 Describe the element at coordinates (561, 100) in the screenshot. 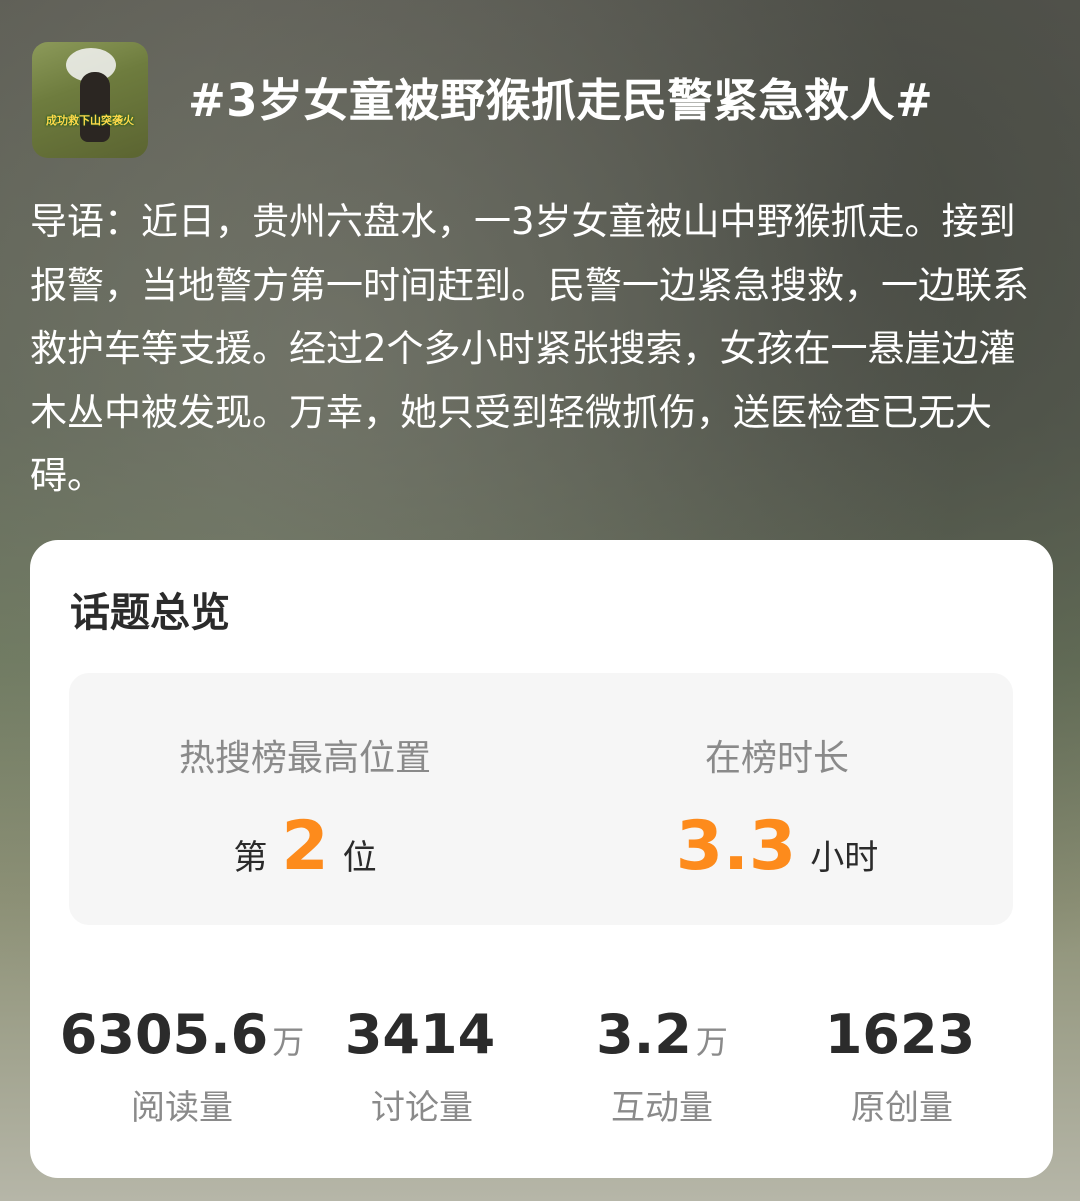

I see `topic-title: #3岁女童被野猴抓走民警紧急救人#` at that location.